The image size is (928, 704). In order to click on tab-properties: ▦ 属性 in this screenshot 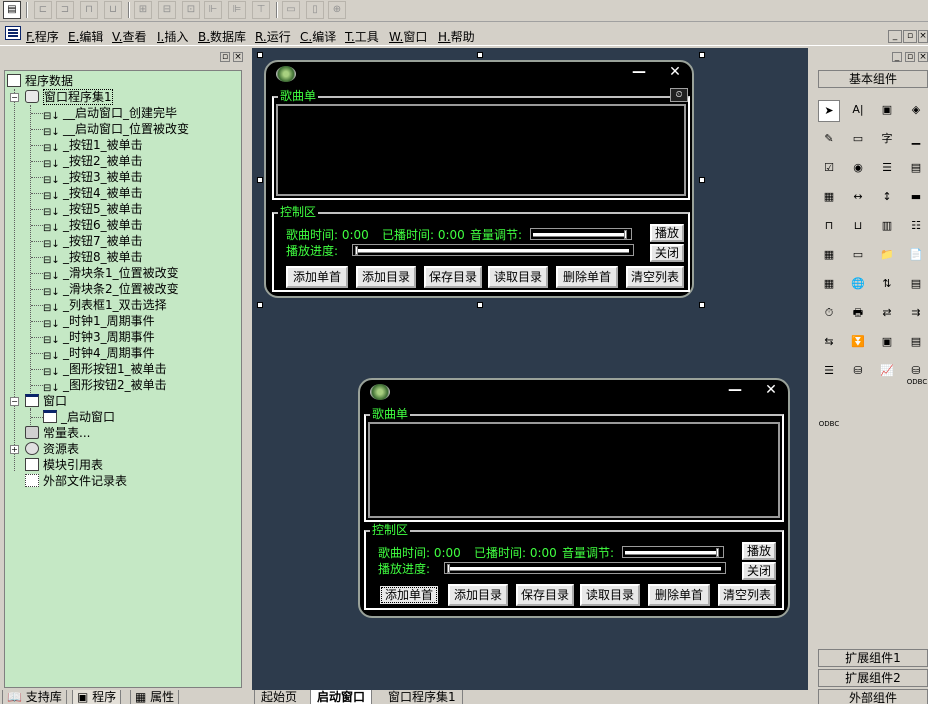, I will do `click(155, 697)`.